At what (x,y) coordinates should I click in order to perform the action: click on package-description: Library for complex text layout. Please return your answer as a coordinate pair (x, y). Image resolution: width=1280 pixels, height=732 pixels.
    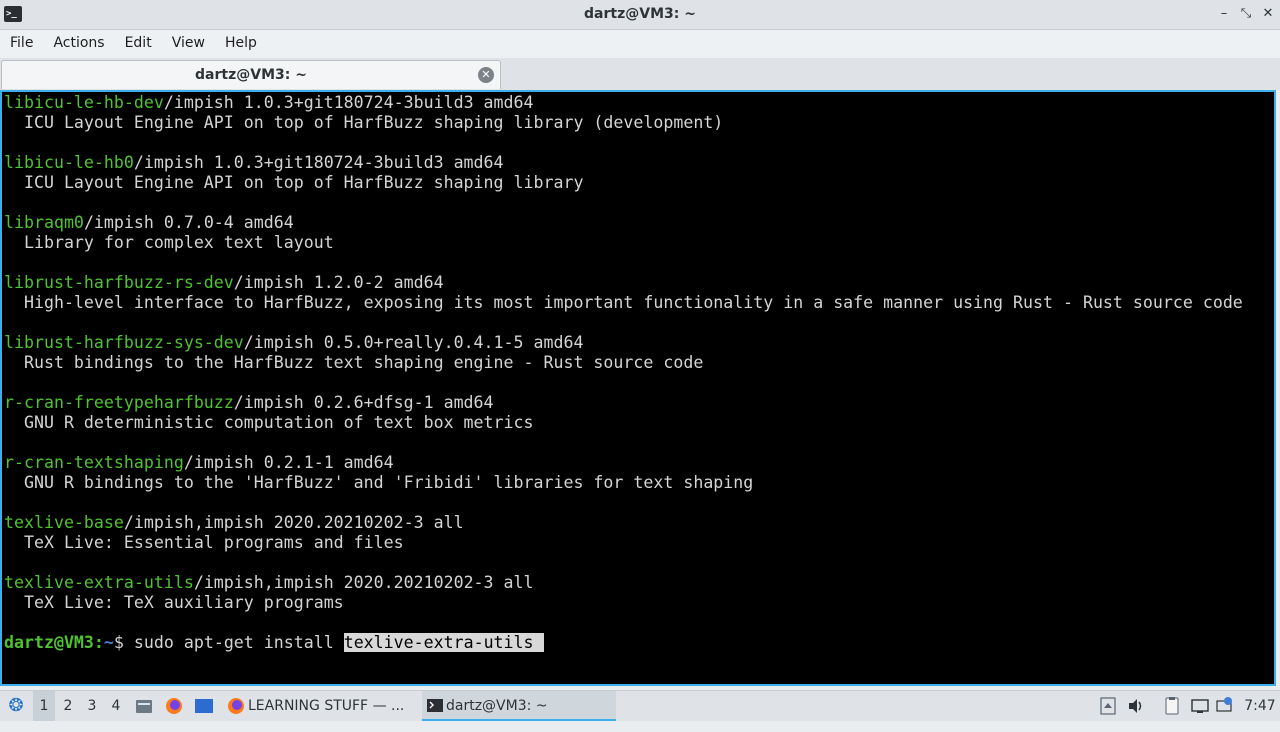
    Looking at the image, I should click on (169, 242).